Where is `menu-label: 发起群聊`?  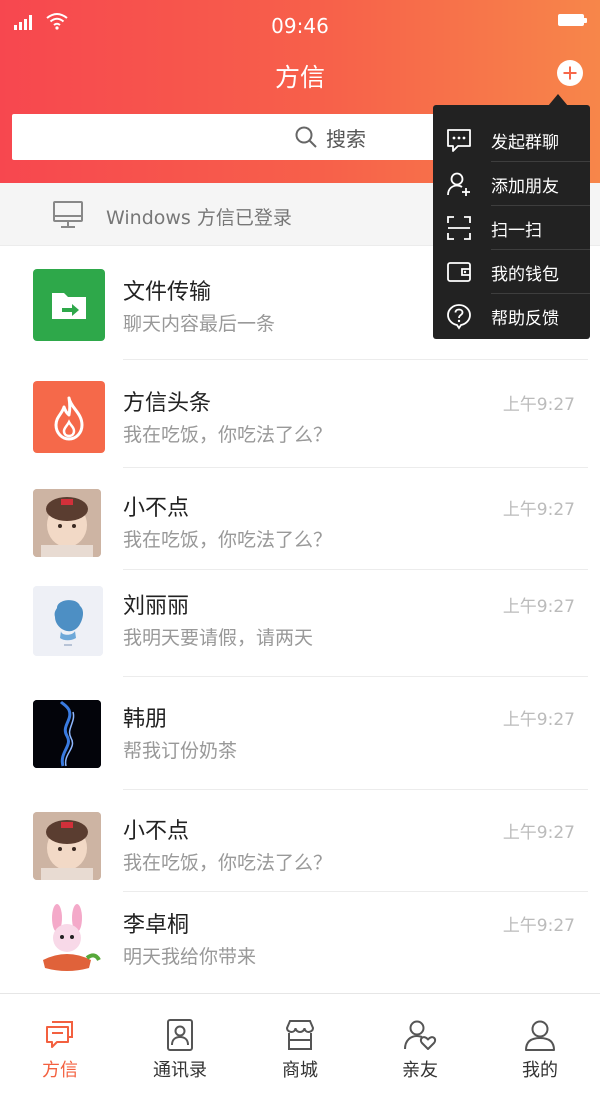 menu-label: 发起群聊 is located at coordinates (525, 143).